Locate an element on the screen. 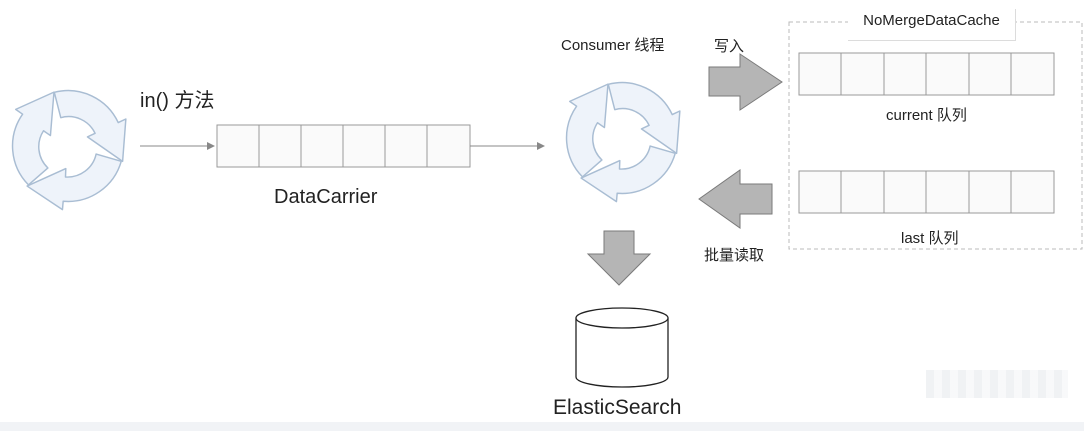 This screenshot has height=431, width=1084. bottom-strip is located at coordinates (542, 426).